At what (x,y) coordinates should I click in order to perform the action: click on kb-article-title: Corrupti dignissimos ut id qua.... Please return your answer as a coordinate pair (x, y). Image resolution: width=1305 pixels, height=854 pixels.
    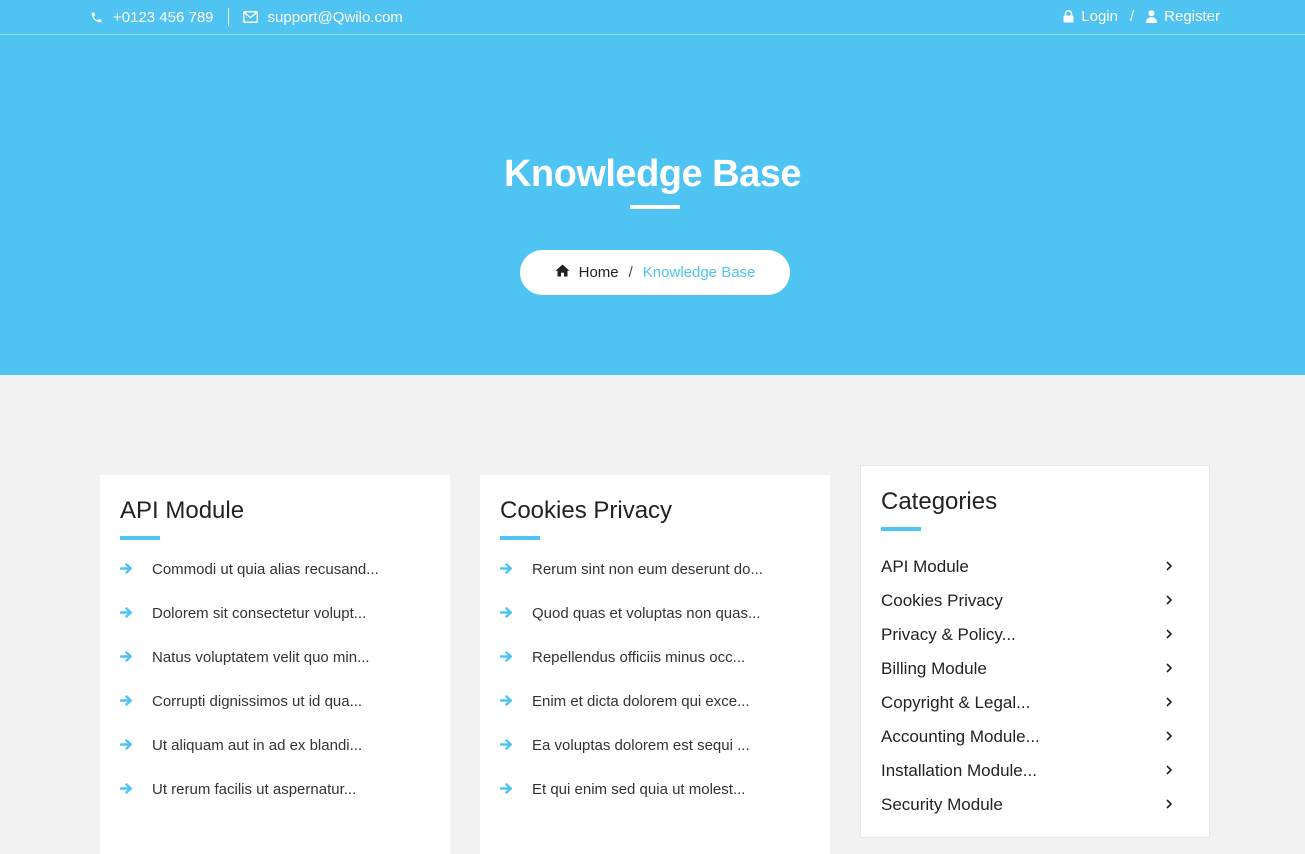
    Looking at the image, I should click on (257, 701).